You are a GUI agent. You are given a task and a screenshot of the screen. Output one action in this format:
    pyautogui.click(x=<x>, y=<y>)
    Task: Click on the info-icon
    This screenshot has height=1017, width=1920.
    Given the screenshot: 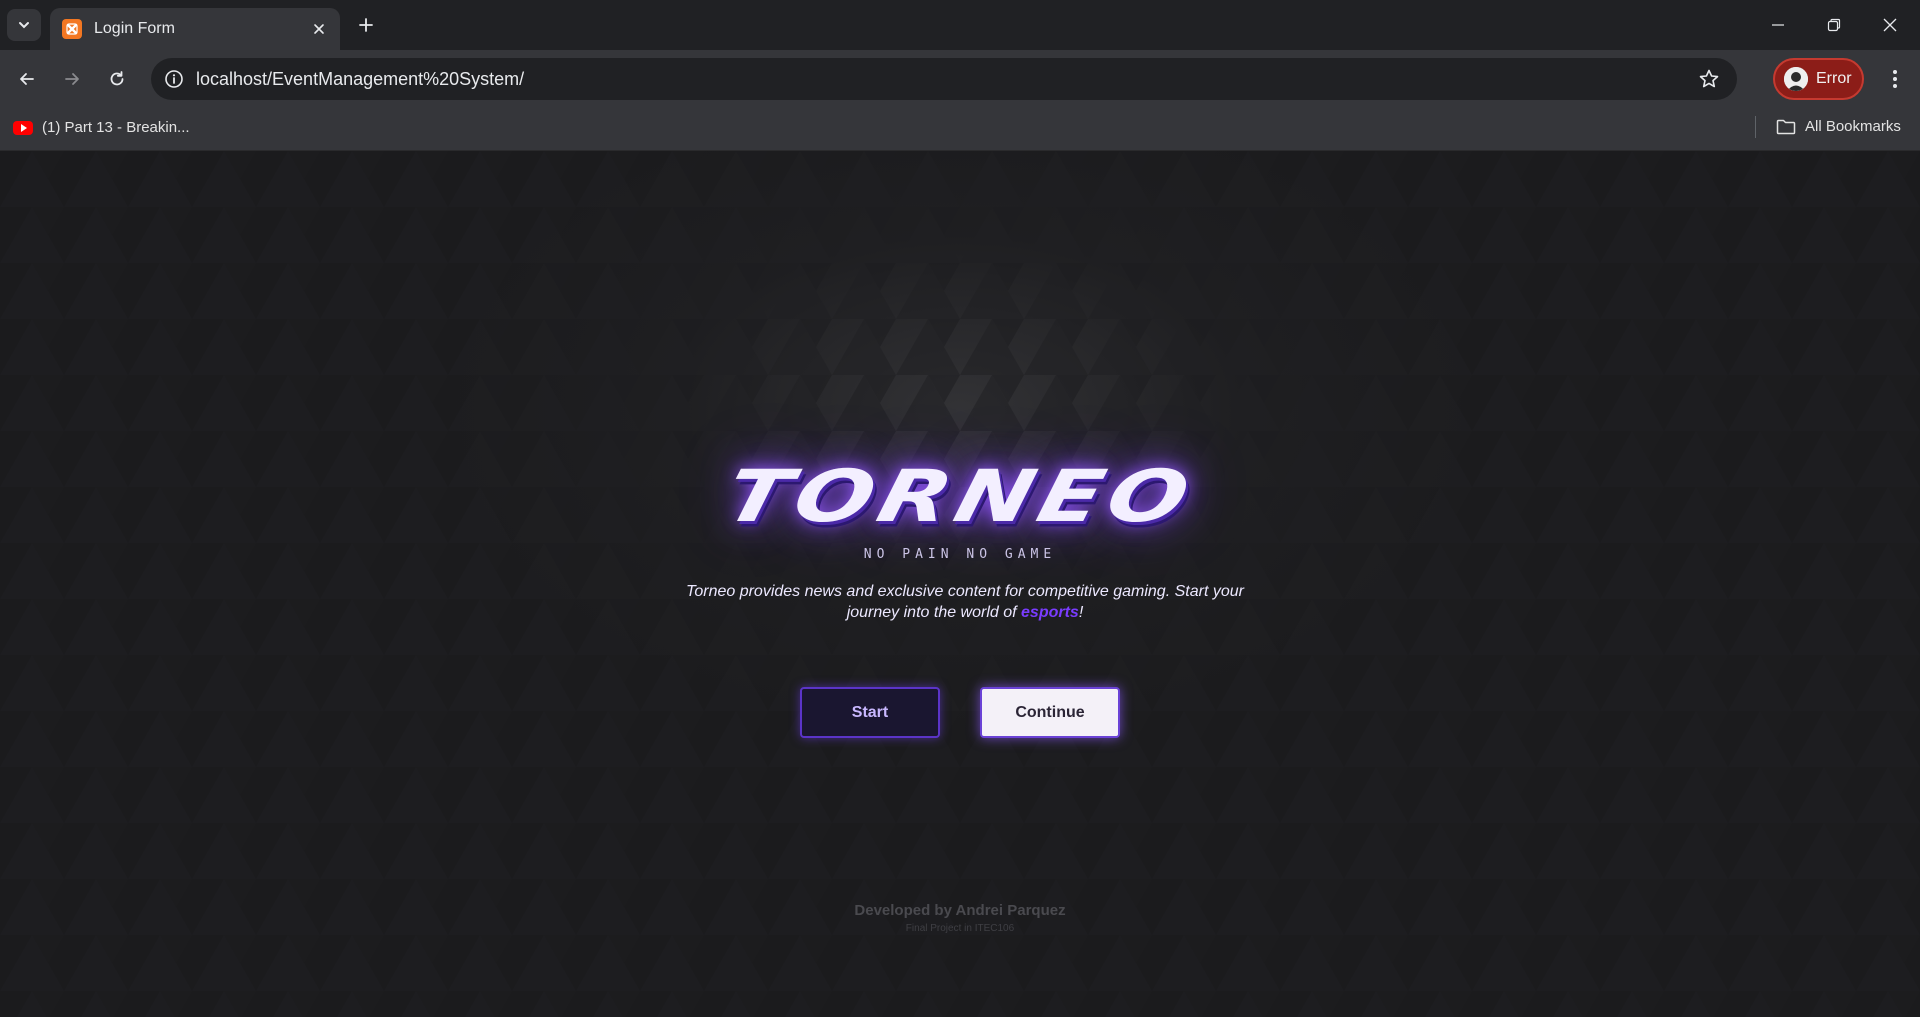 What is the action you would take?
    pyautogui.click(x=174, y=79)
    